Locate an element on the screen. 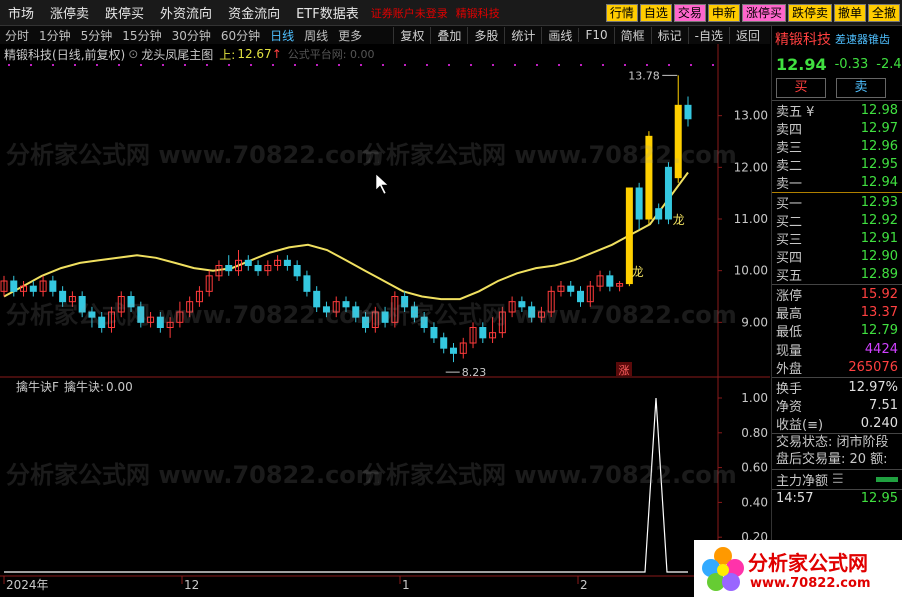 Image resolution: width=902 pixels, height=597 pixels. tool-button: 标记 is located at coordinates (669, 35).